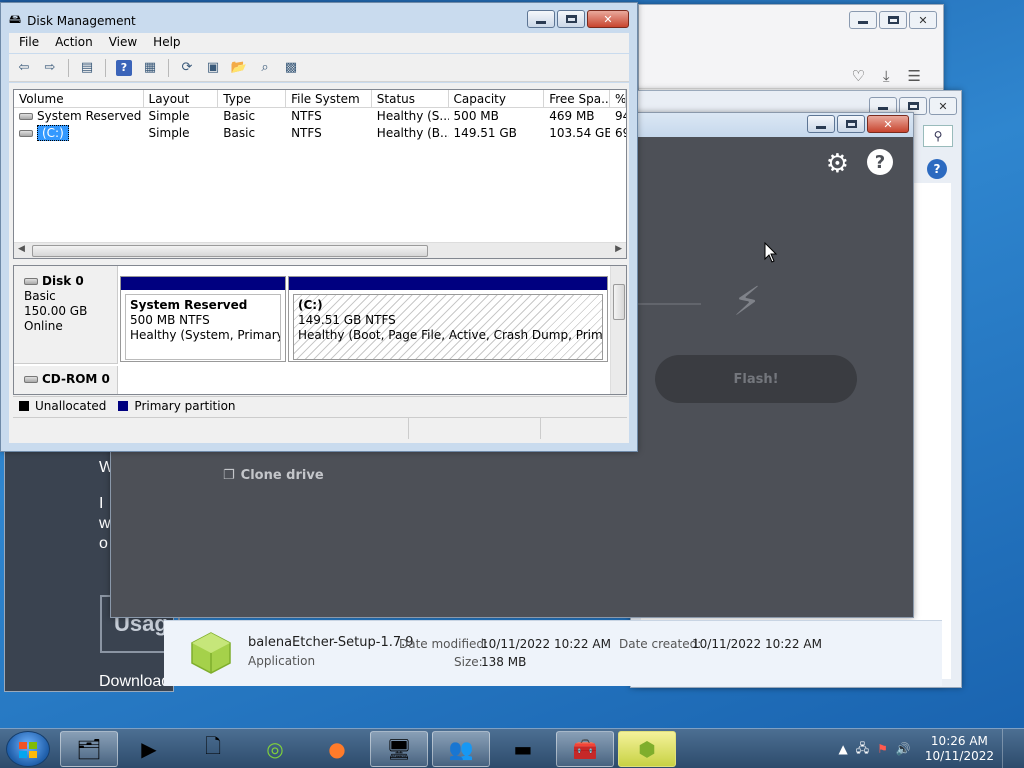 This screenshot has height=768, width=1024. What do you see at coordinates (618, 330) in the screenshot?
I see `vertical-scrollbar` at bounding box center [618, 330].